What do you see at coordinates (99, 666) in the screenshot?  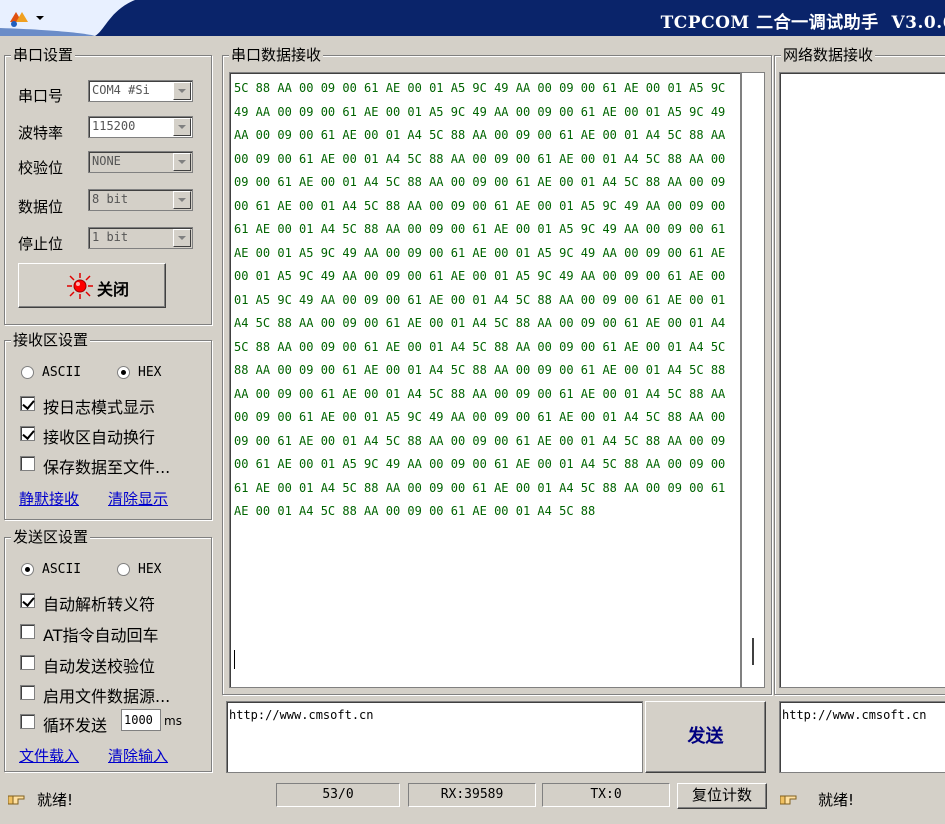 I see `auto-checksum-label: 自动发送校验位` at bounding box center [99, 666].